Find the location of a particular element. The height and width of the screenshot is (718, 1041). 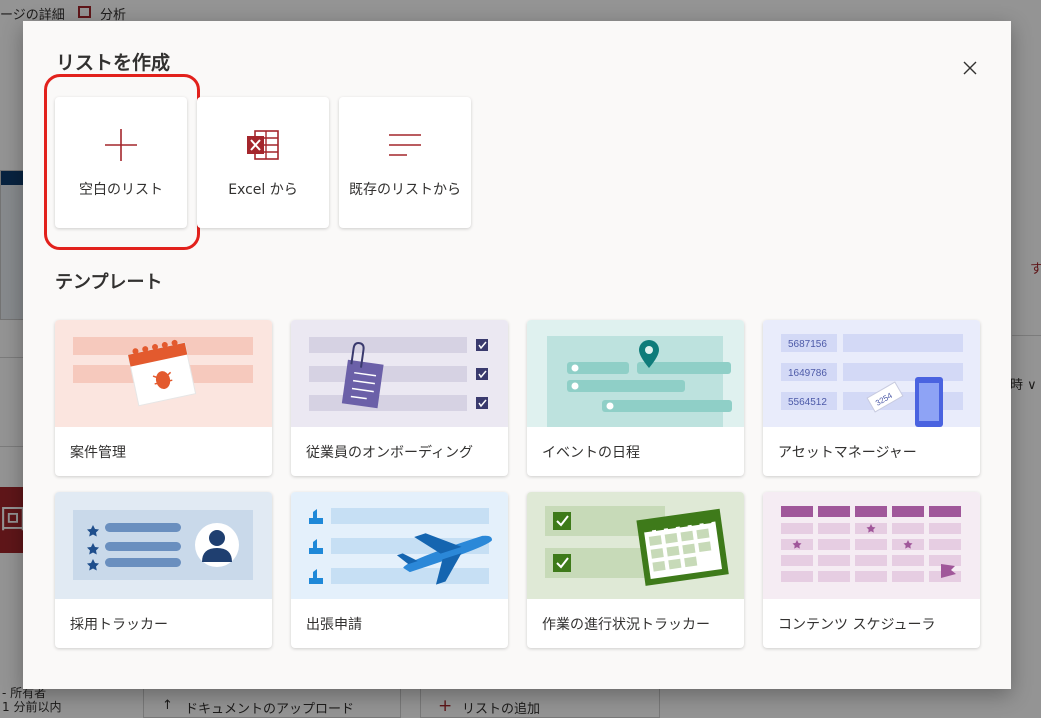

excel-icon is located at coordinates (263, 145).